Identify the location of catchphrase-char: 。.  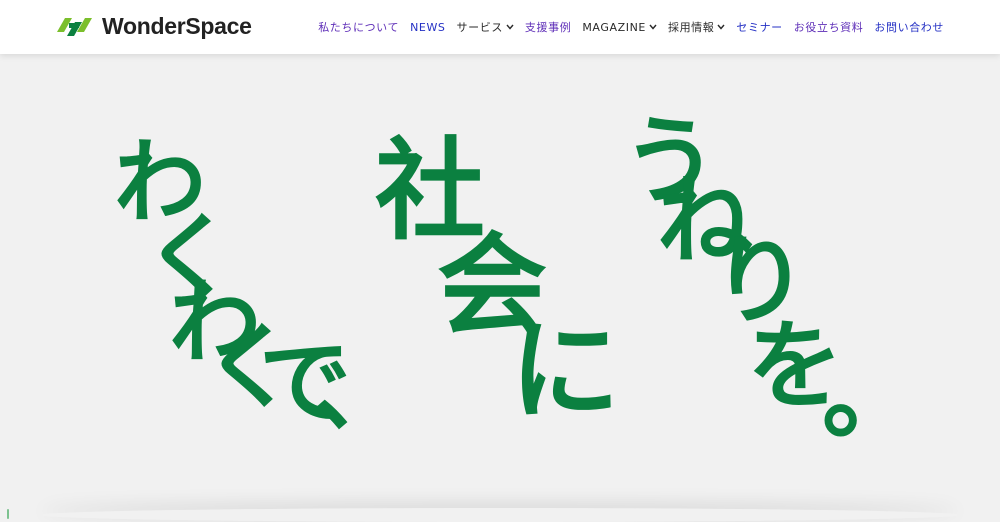
(870, 395).